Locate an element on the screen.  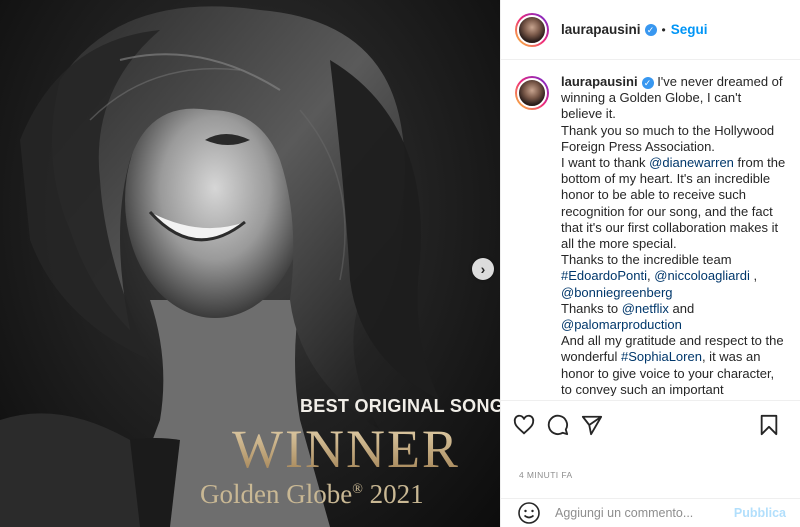
like-button is located at coordinates (524, 425).